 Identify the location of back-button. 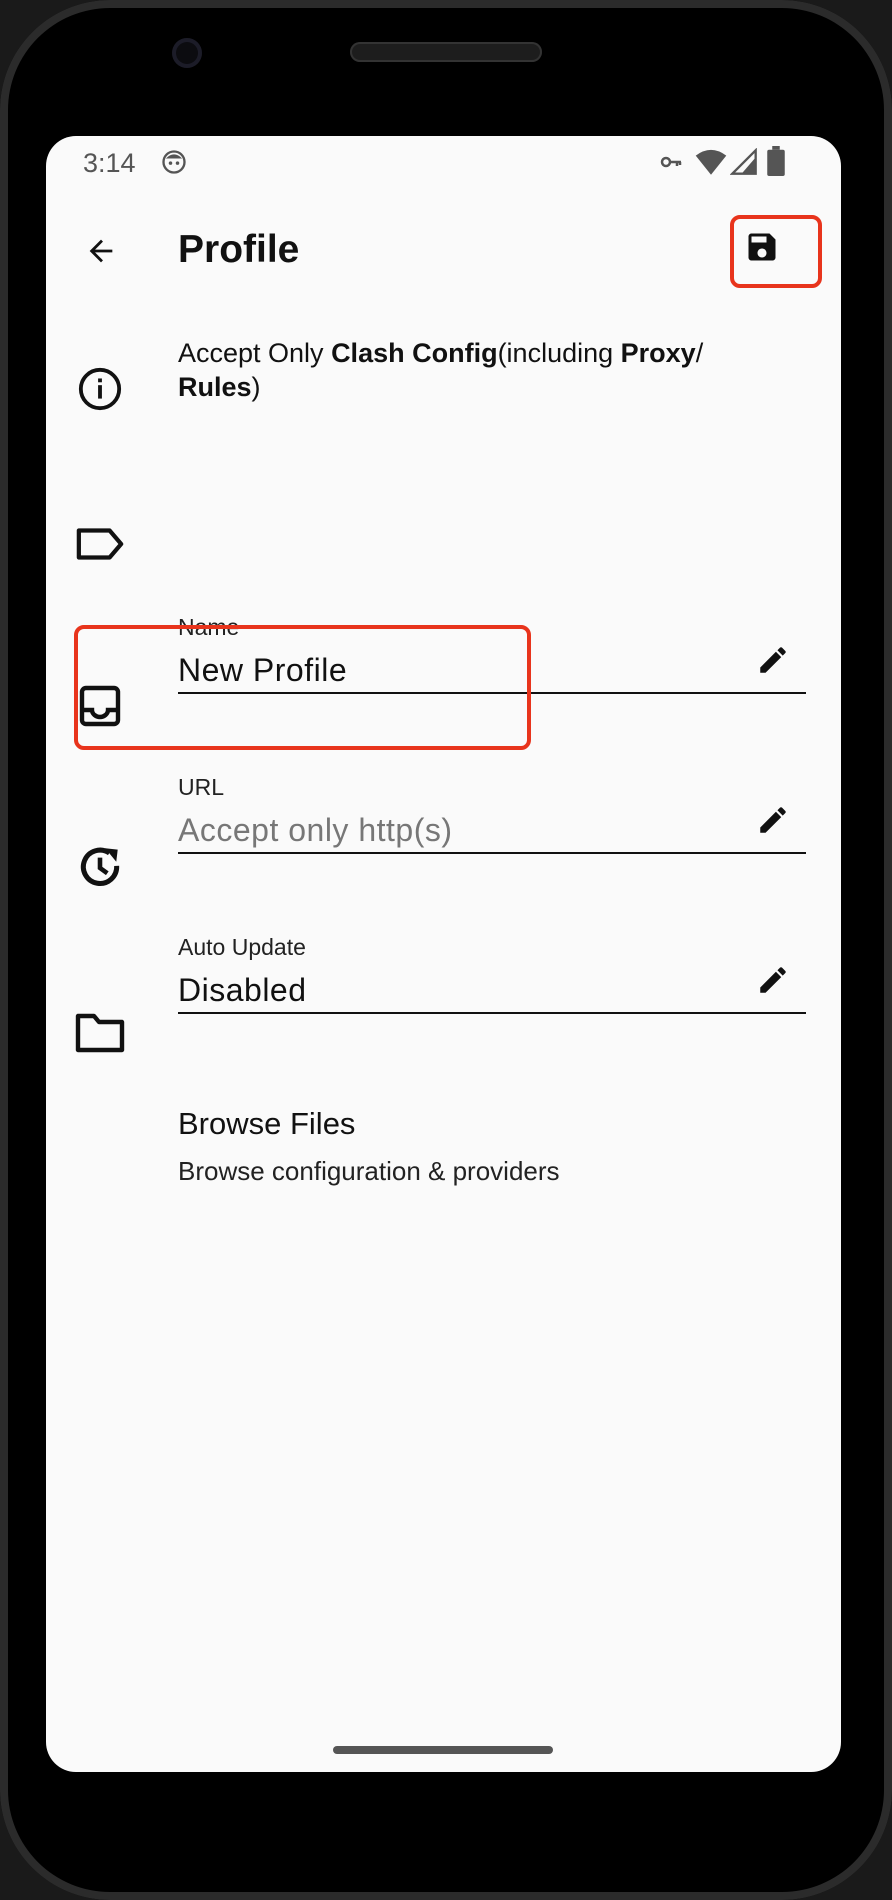
(101, 251).